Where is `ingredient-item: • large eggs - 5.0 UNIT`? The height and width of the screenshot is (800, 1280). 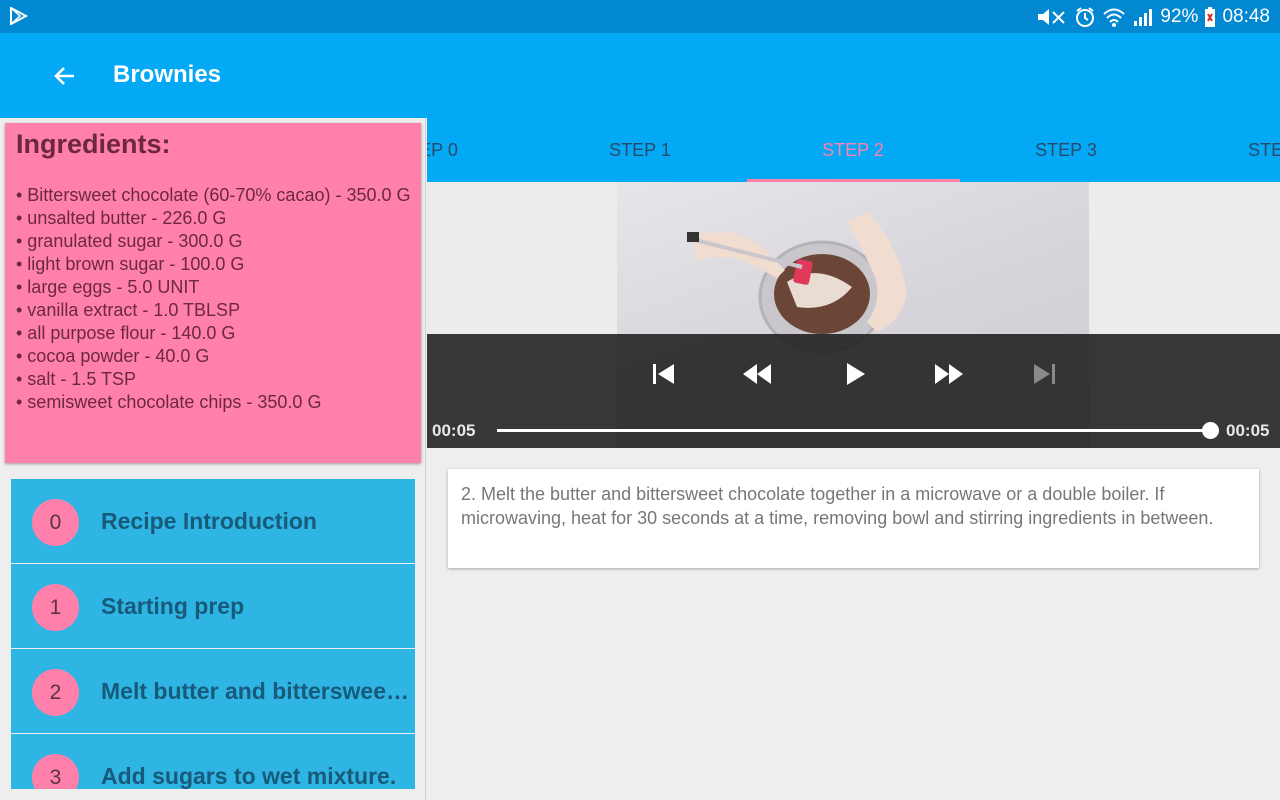
ingredient-item: • large eggs - 5.0 UNIT is located at coordinates (108, 287).